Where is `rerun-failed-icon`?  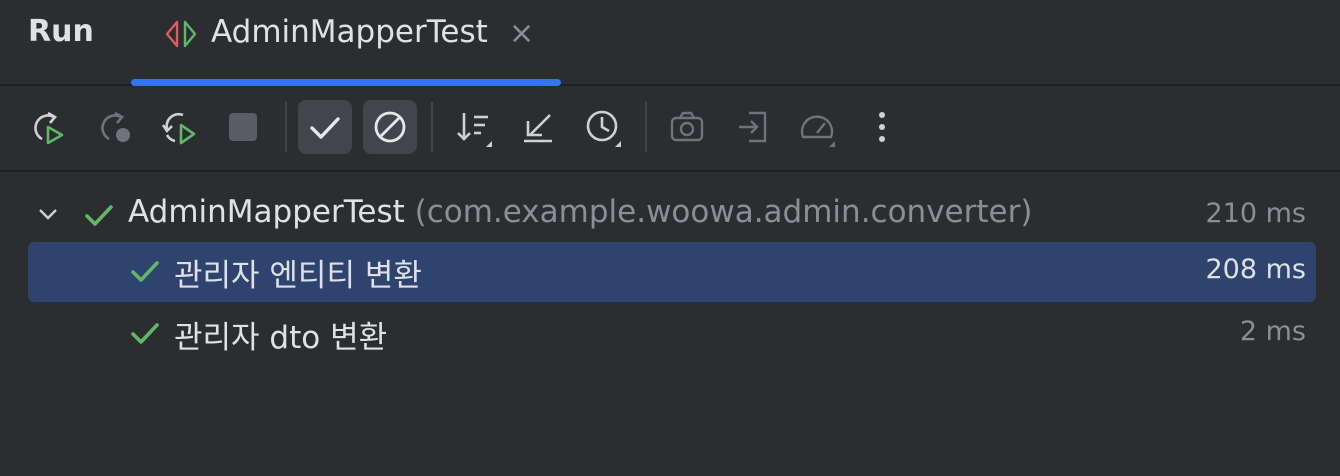 rerun-failed-icon is located at coordinates (115, 126).